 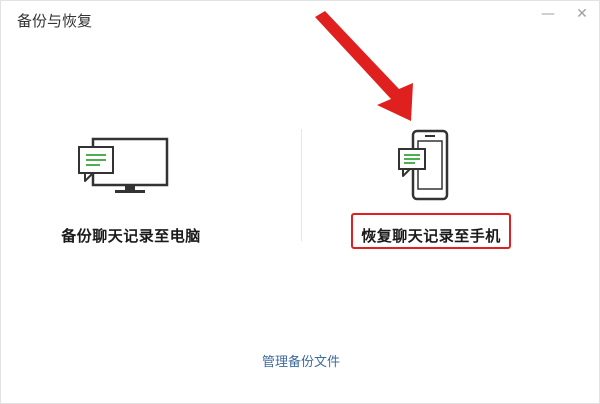 What do you see at coordinates (55, 21) in the screenshot?
I see `window-title: 备份与恢复` at bounding box center [55, 21].